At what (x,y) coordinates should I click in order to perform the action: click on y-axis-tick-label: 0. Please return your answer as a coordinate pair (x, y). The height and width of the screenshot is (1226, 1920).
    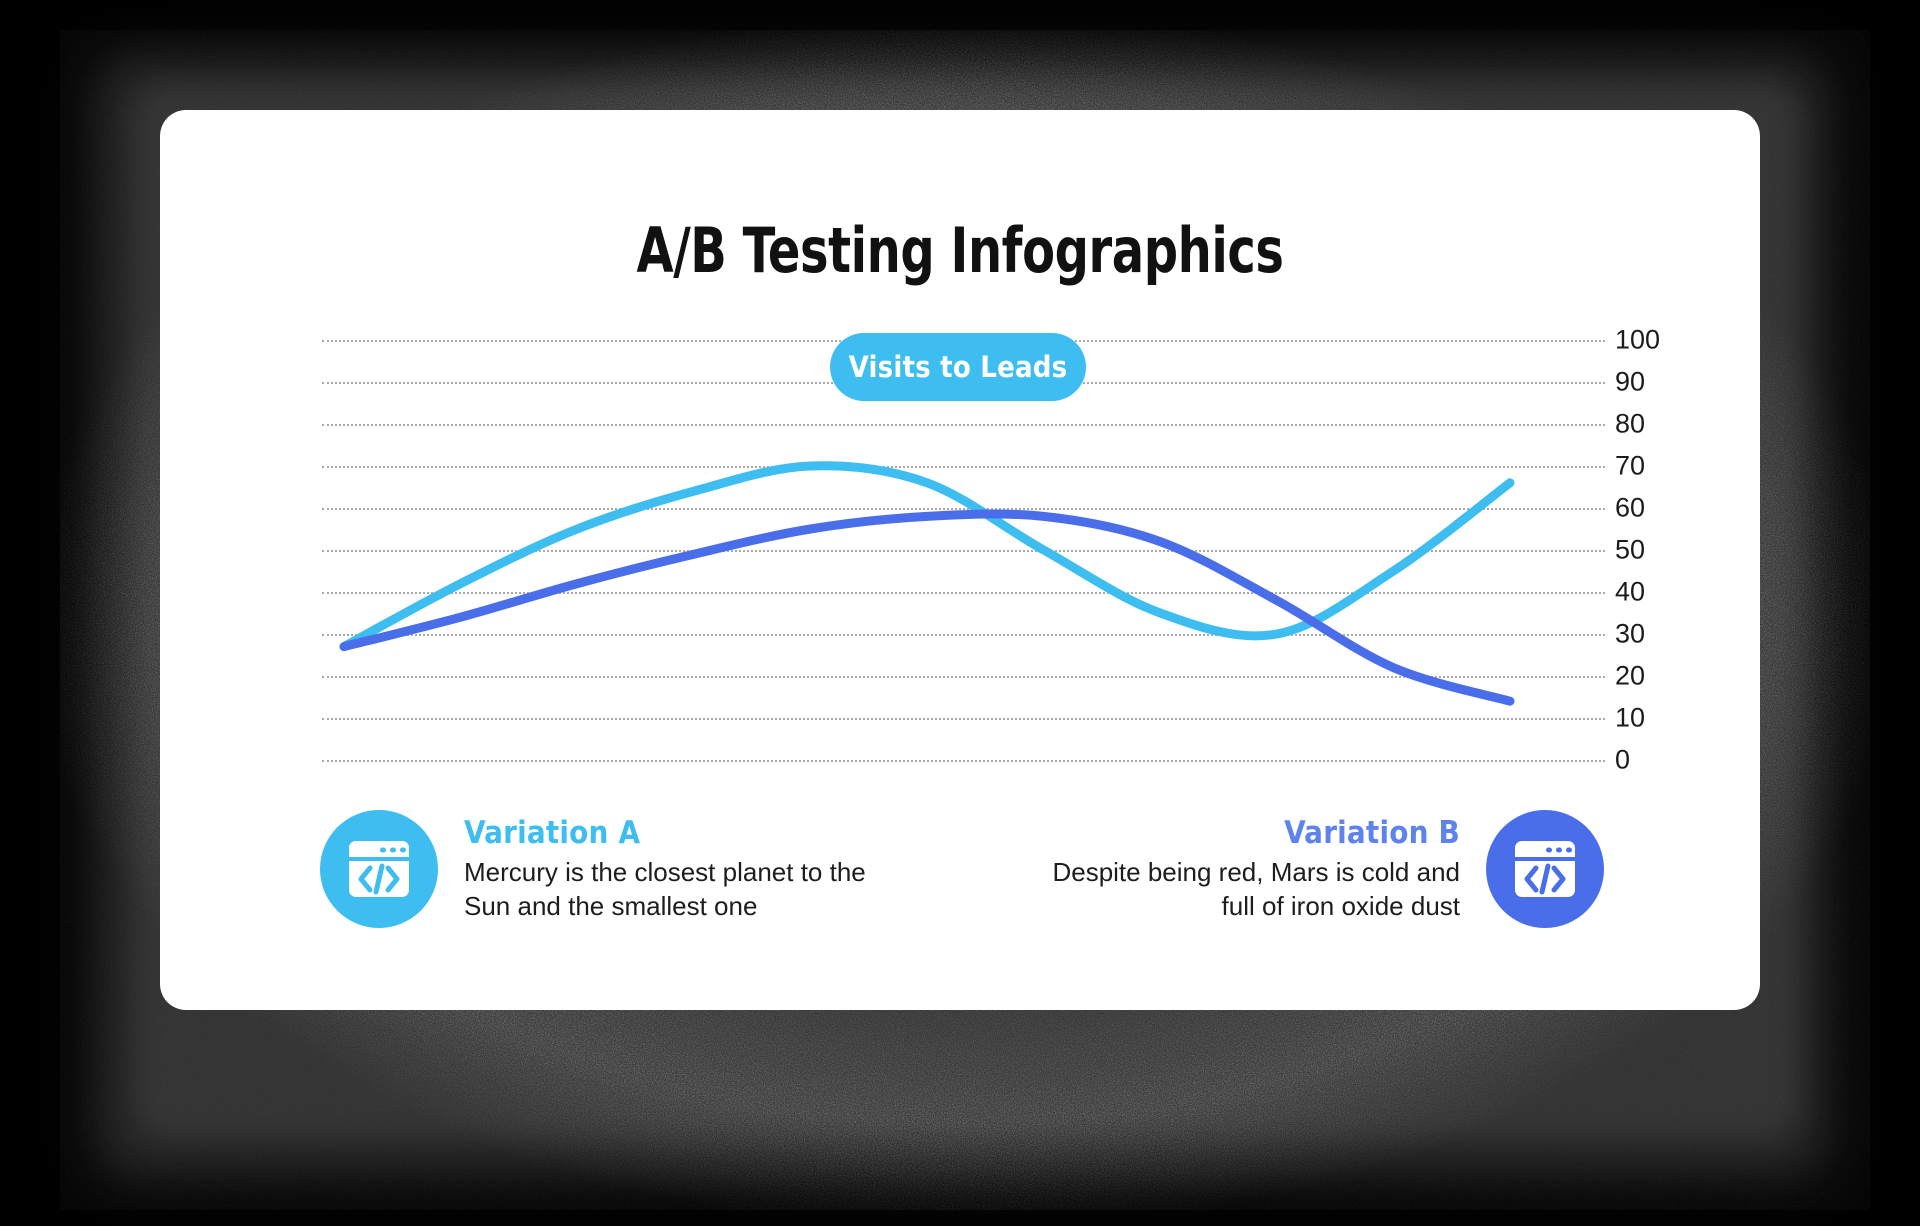
    Looking at the image, I should click on (1623, 759).